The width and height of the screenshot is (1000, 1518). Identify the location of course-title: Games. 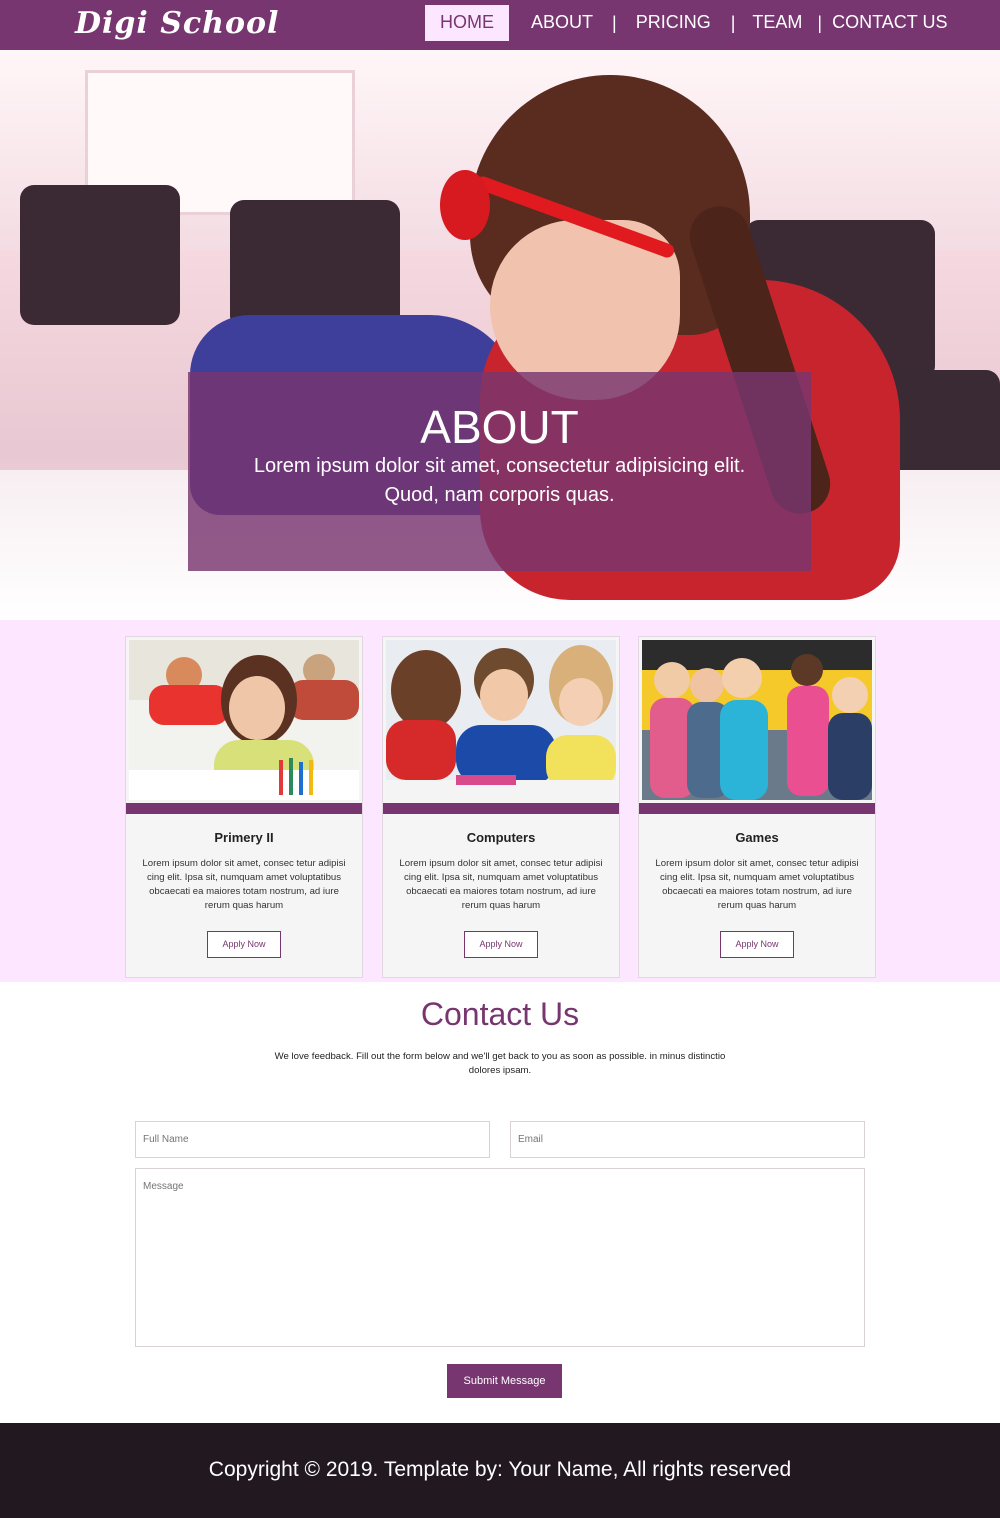
(757, 837).